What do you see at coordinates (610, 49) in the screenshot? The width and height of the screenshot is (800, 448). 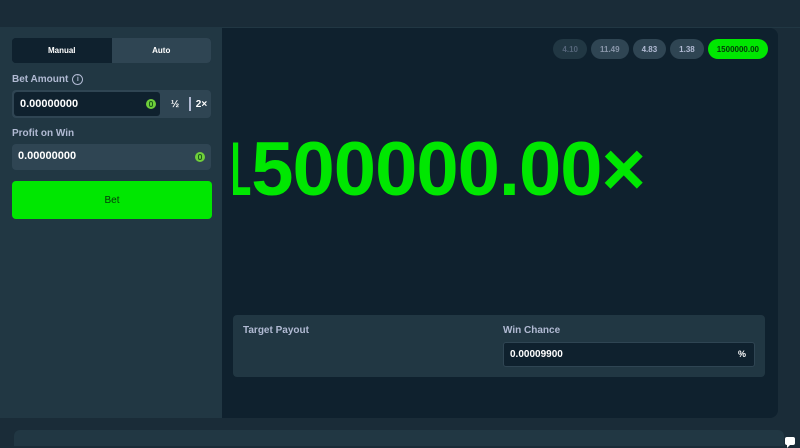 I see `history-pill: 11.49` at bounding box center [610, 49].